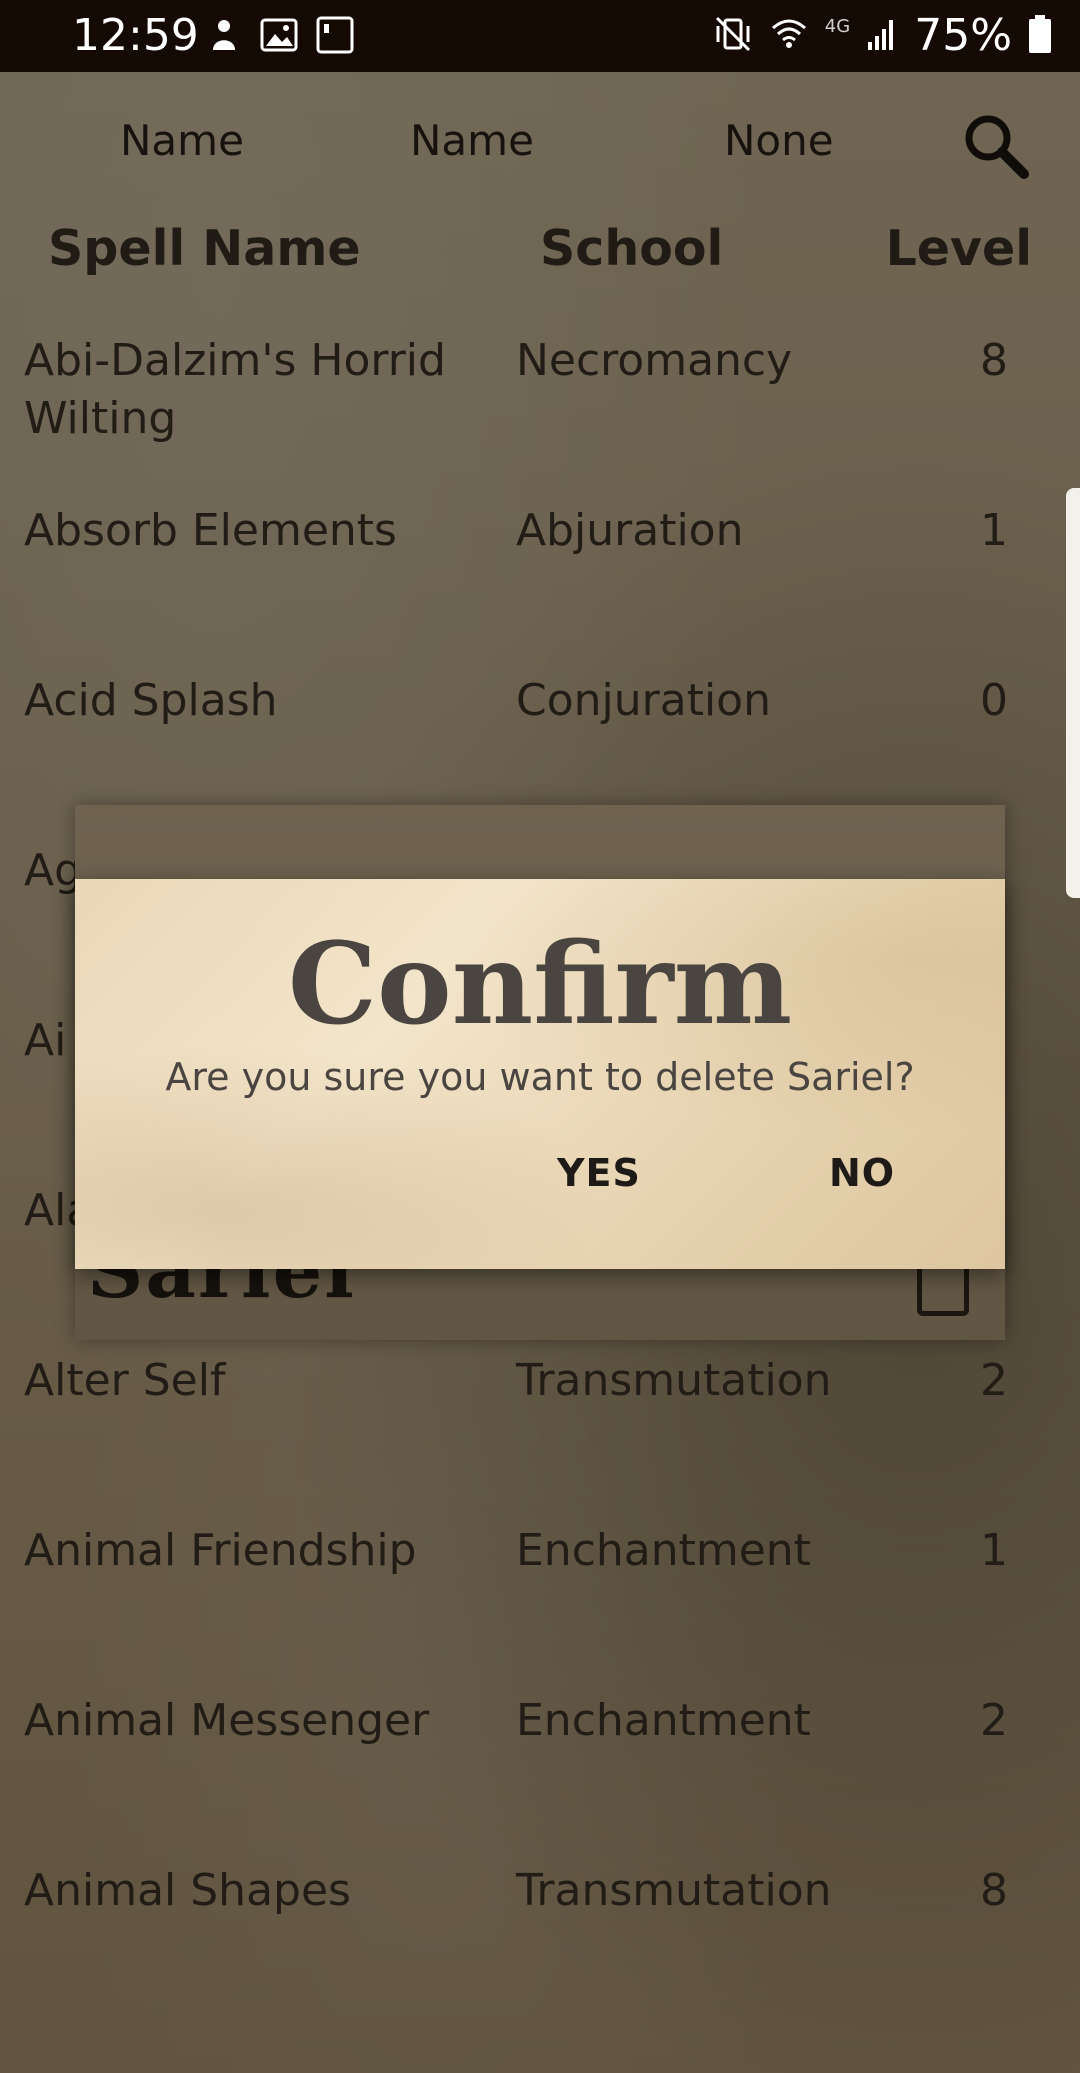 The width and height of the screenshot is (1080, 2073). I want to click on signal-icon, so click(882, 36).